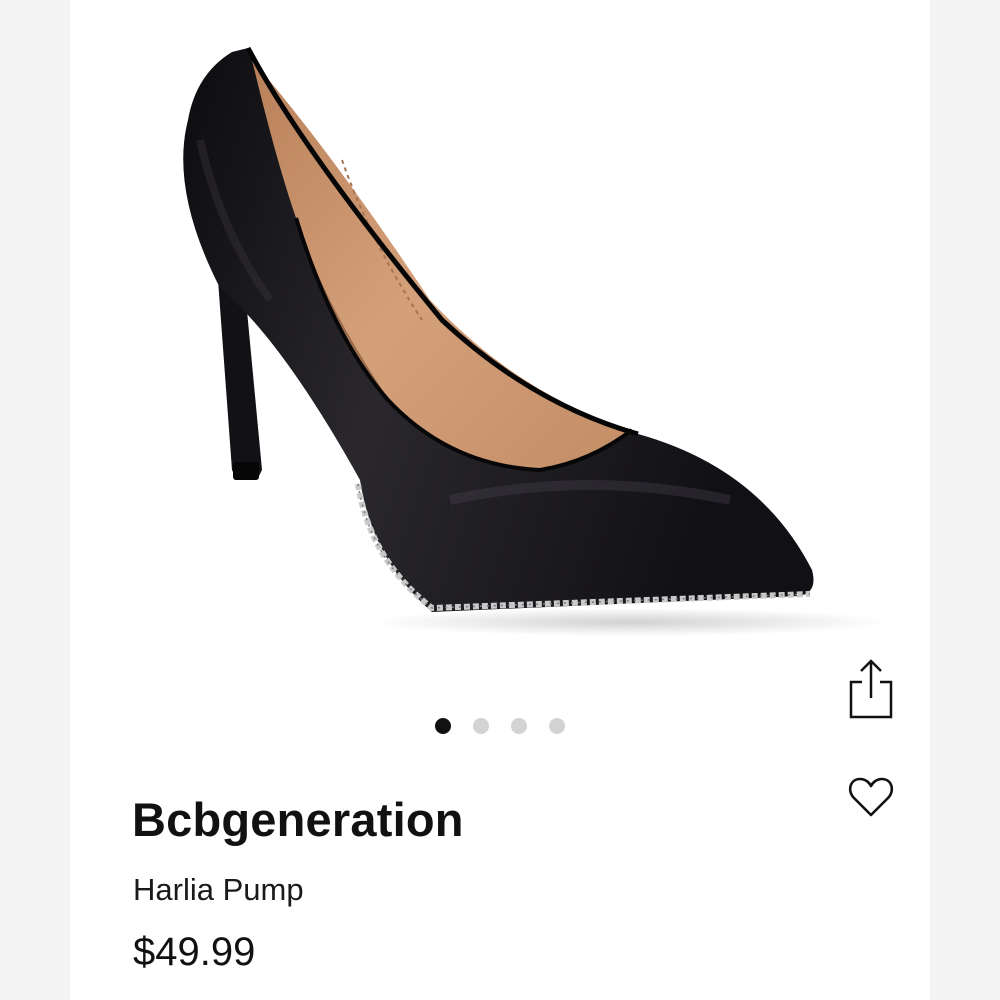 This screenshot has width=1000, height=1000. What do you see at coordinates (298, 819) in the screenshot?
I see `brand-name: Bcbgeneration` at bounding box center [298, 819].